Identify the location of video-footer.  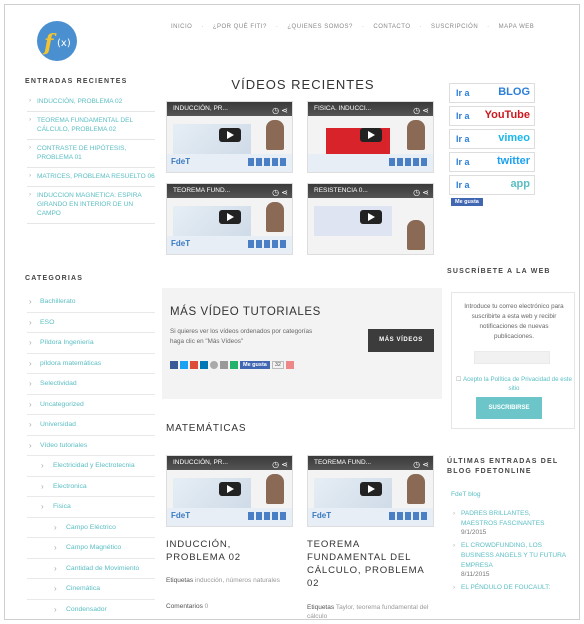
(370, 163).